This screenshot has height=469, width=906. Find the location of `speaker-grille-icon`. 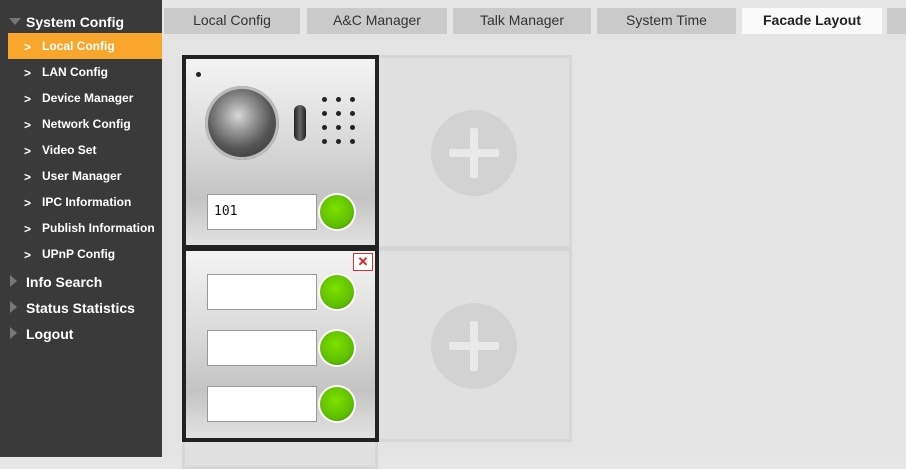

speaker-grille-icon is located at coordinates (342, 125).